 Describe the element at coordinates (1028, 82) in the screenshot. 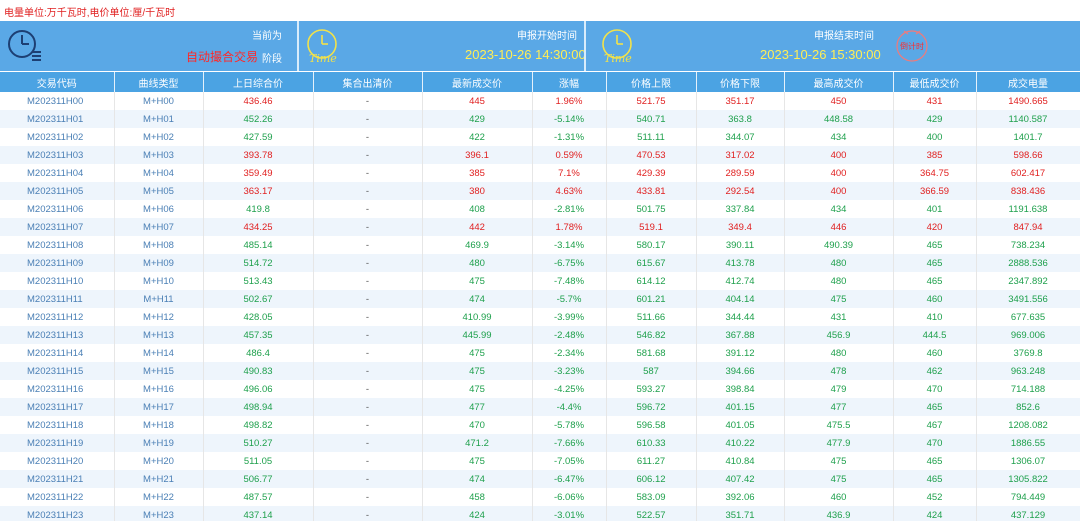

I see `header-volume: 成交电量` at that location.